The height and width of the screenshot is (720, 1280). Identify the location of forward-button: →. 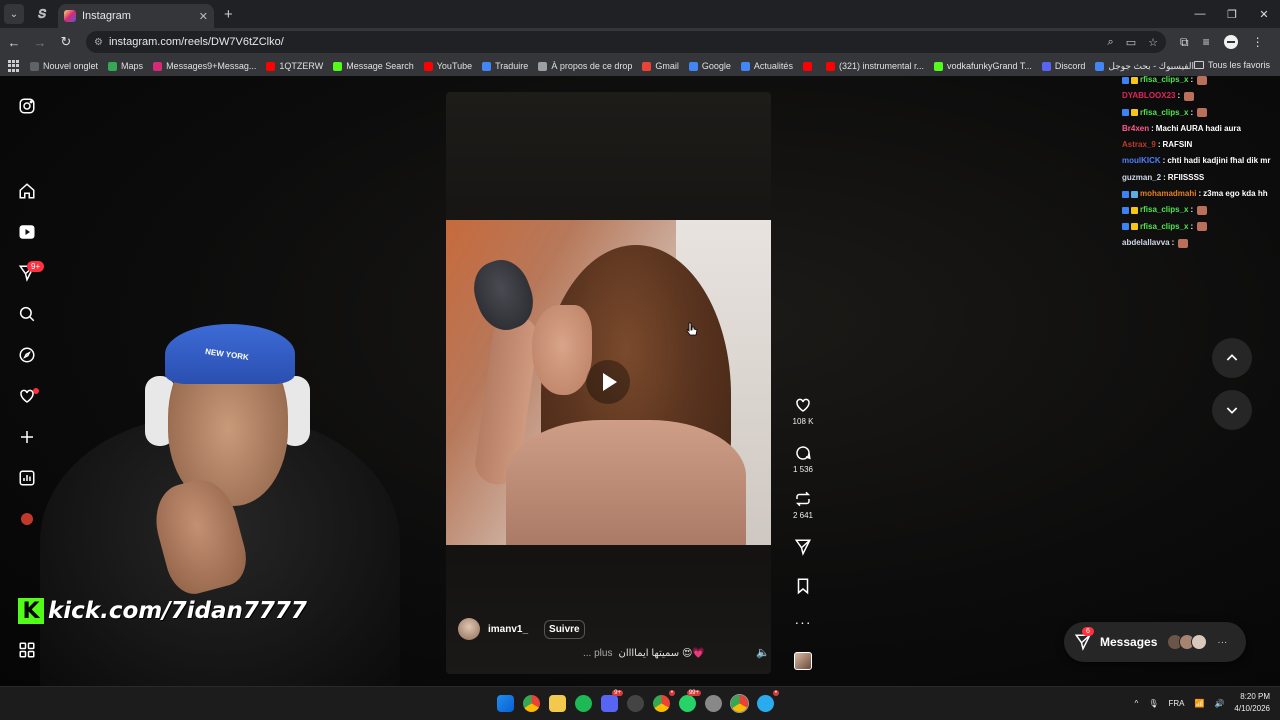
(40, 42).